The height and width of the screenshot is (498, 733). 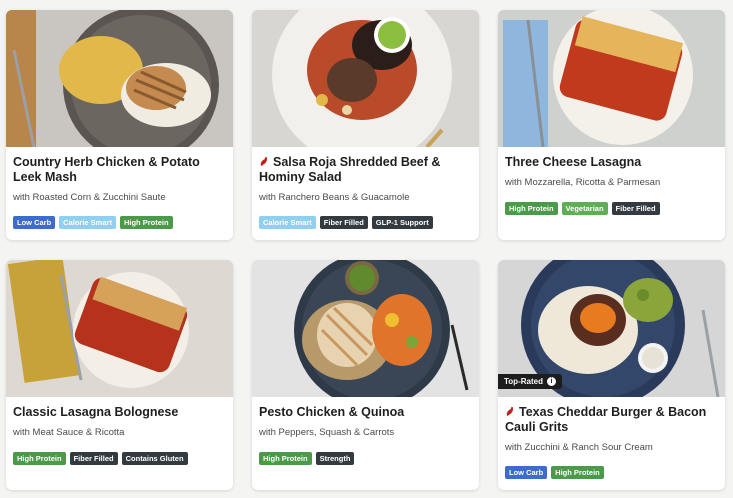 I want to click on tag-badge: Contains Gluten, so click(x=154, y=458).